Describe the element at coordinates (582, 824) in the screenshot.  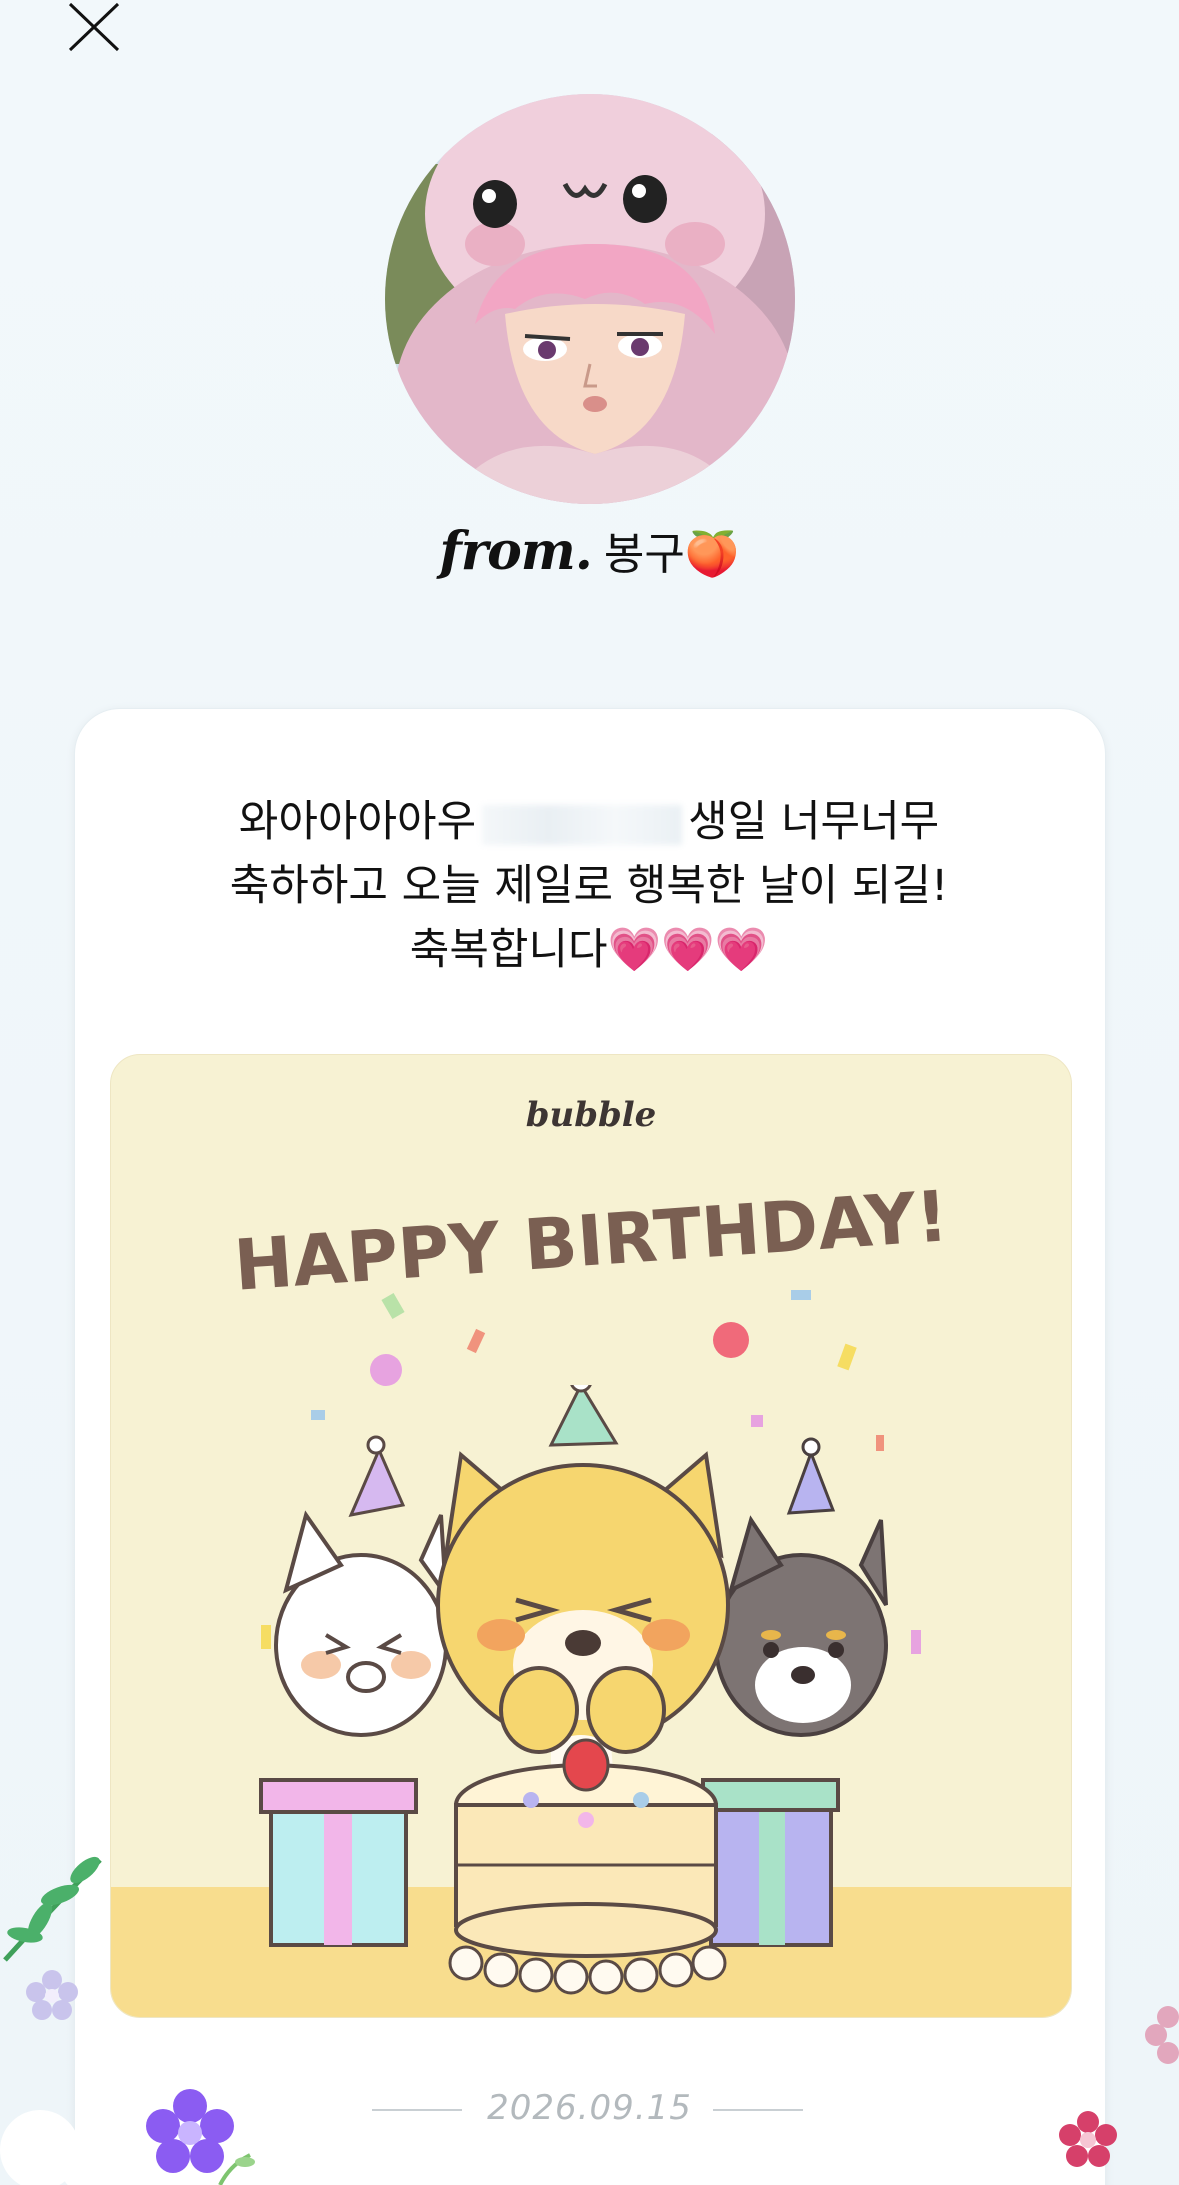
I see `redacted-name` at that location.